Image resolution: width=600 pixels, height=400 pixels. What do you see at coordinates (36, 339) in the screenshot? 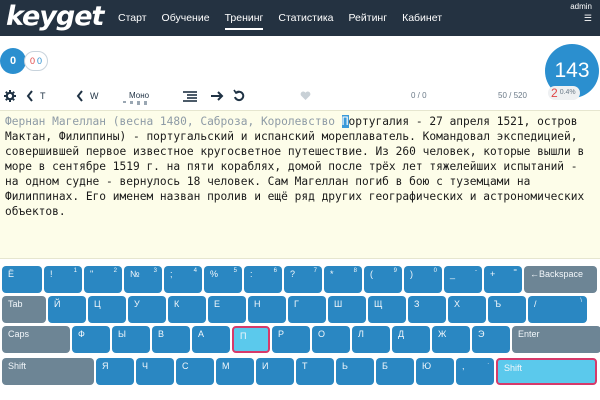
I see `key-caps: Caps` at bounding box center [36, 339].